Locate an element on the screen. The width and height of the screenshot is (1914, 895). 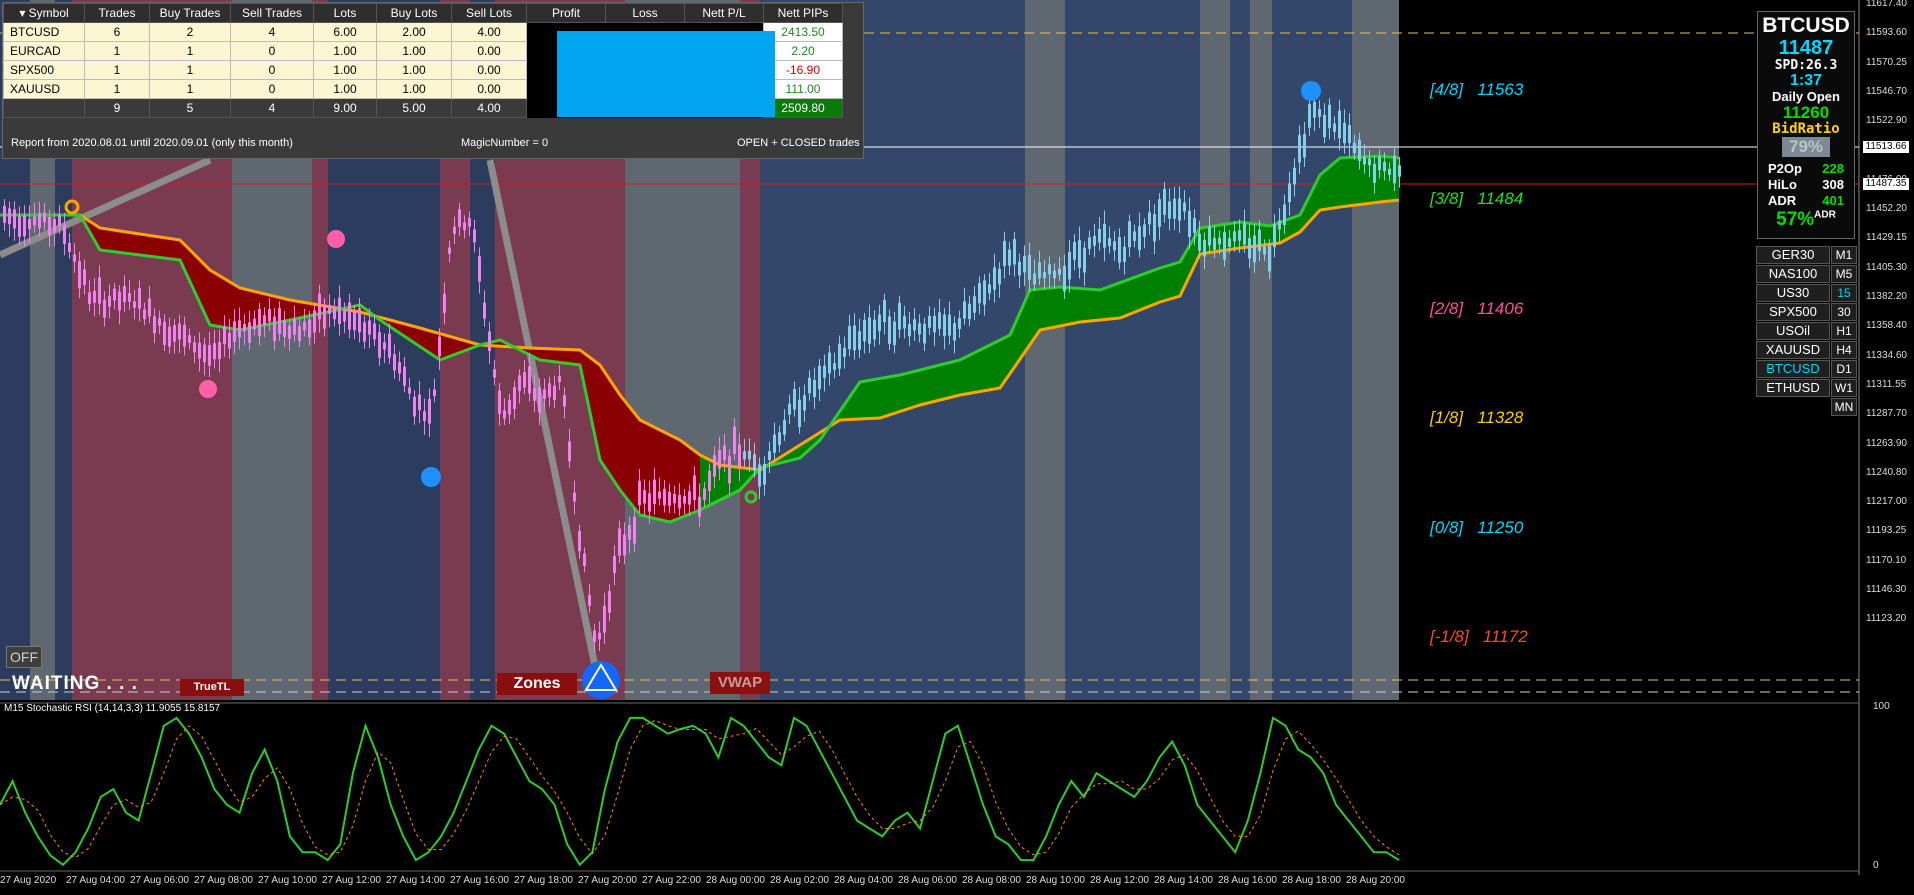
timeframe-button-mn: MN is located at coordinates (1844, 407).